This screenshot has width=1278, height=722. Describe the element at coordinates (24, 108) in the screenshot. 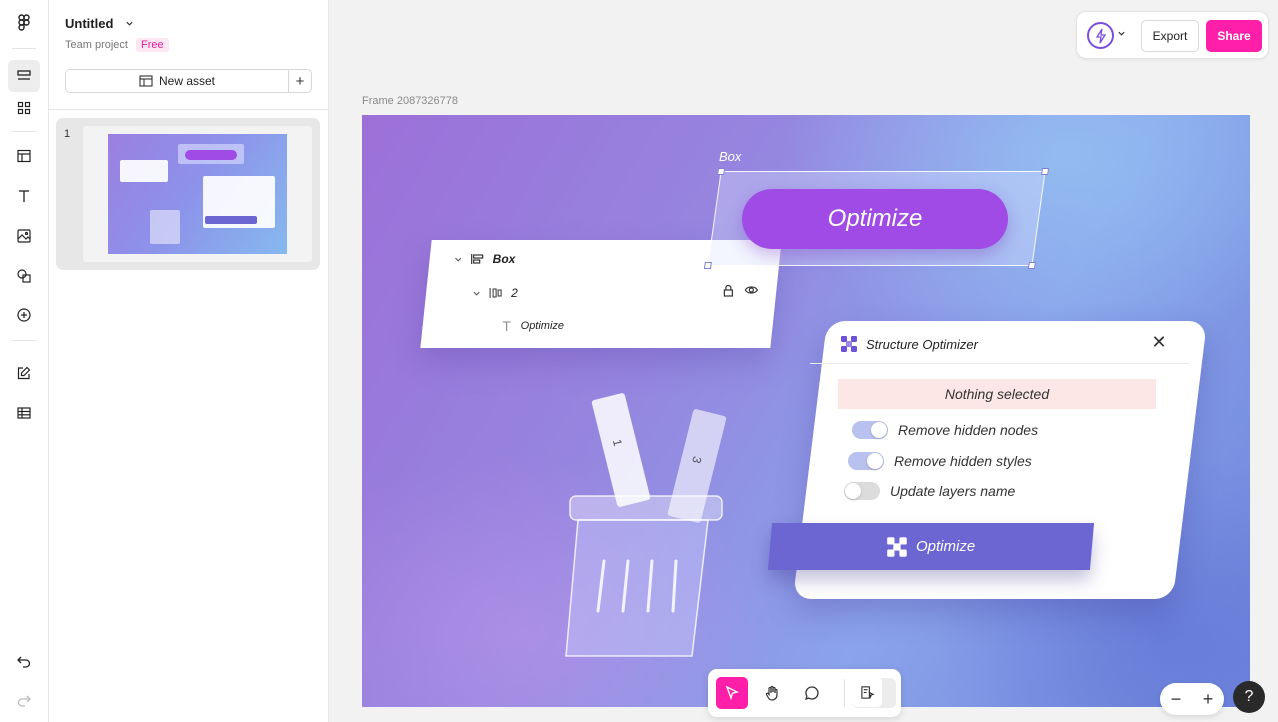

I see `assets-grid-icon` at that location.